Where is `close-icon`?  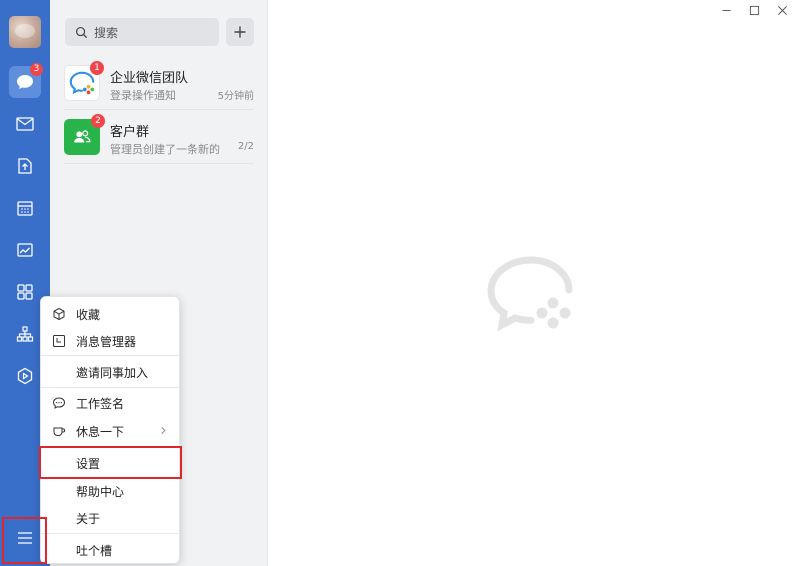
close-icon is located at coordinates (782, 10).